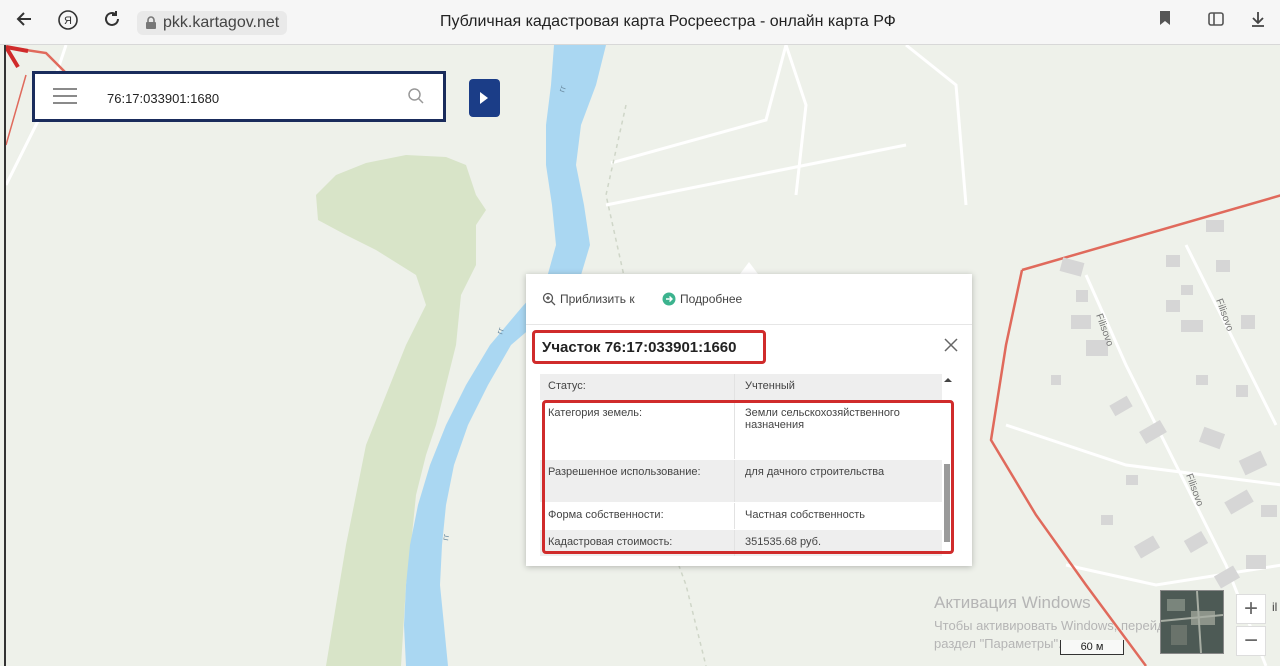 The width and height of the screenshot is (1280, 666). I want to click on search-input: 76:17:033901:1680, so click(163, 98).